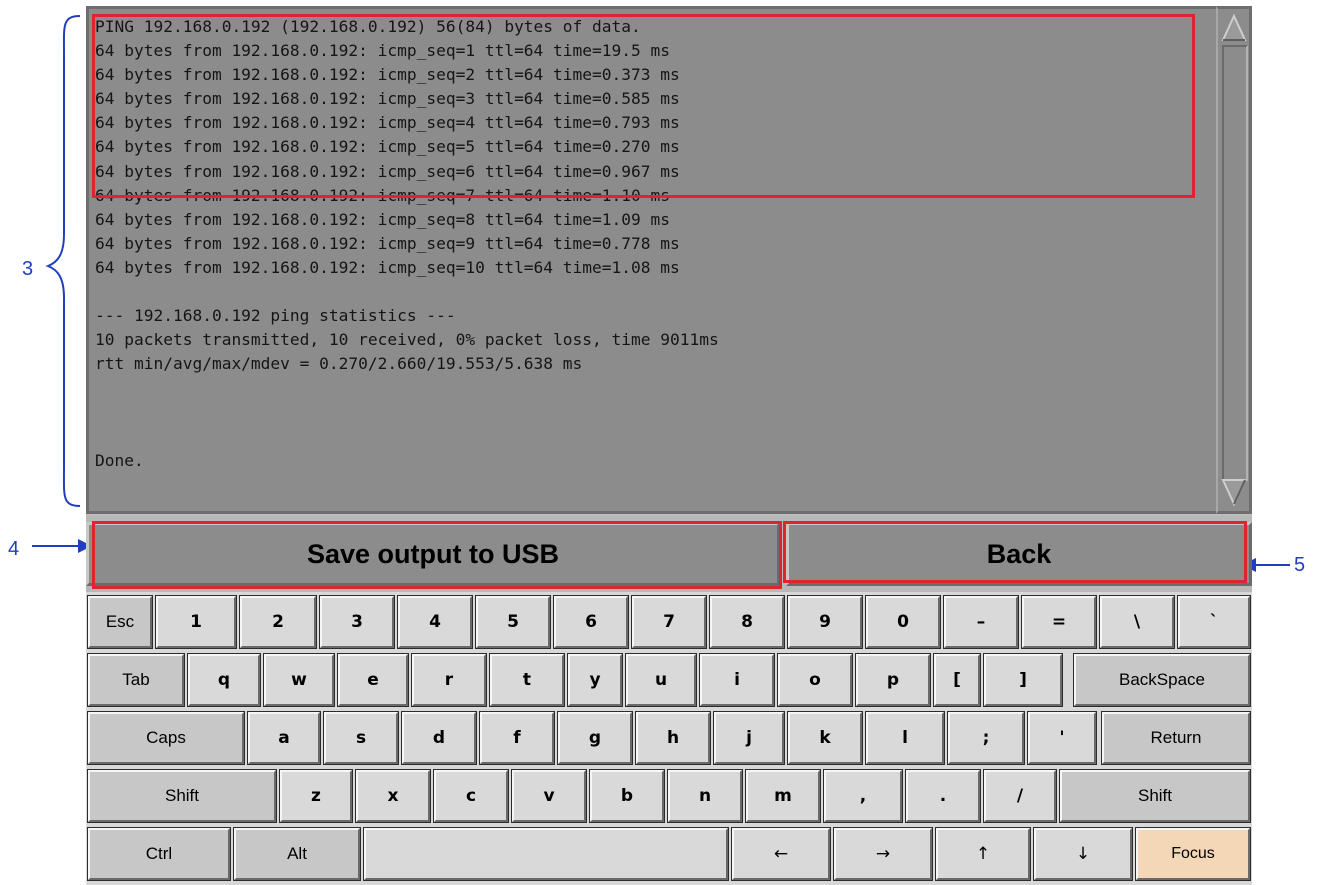 The height and width of the screenshot is (885, 1322). What do you see at coordinates (815, 680) in the screenshot?
I see `key-o: o` at bounding box center [815, 680].